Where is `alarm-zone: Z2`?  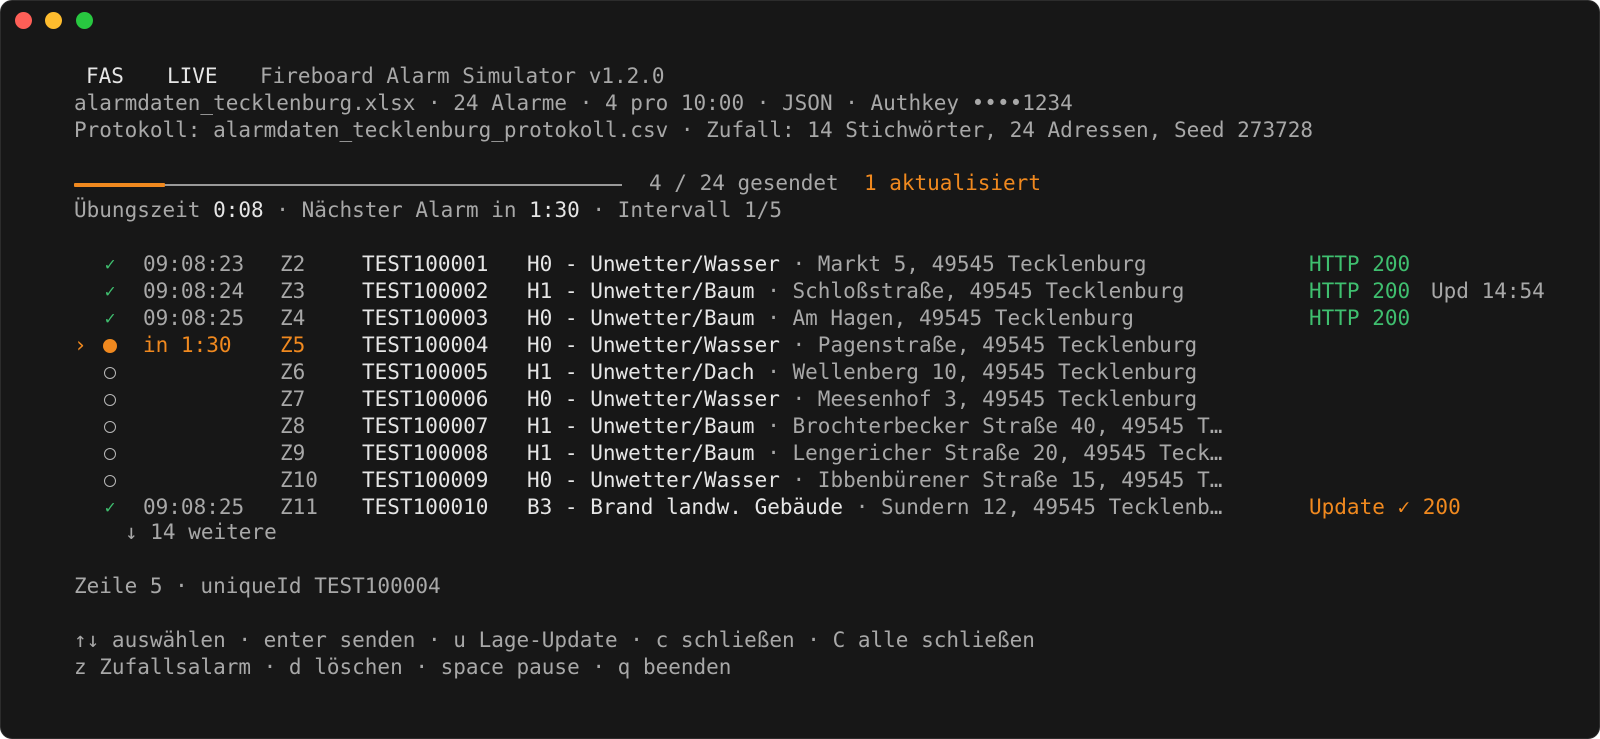 alarm-zone: Z2 is located at coordinates (293, 264).